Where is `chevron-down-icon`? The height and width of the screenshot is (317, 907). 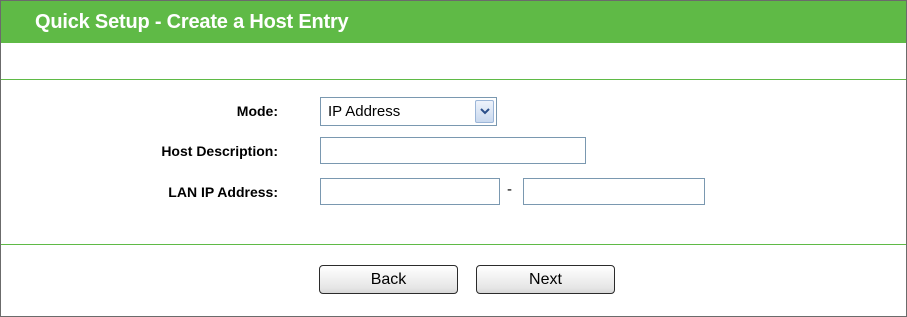
chevron-down-icon is located at coordinates (485, 111).